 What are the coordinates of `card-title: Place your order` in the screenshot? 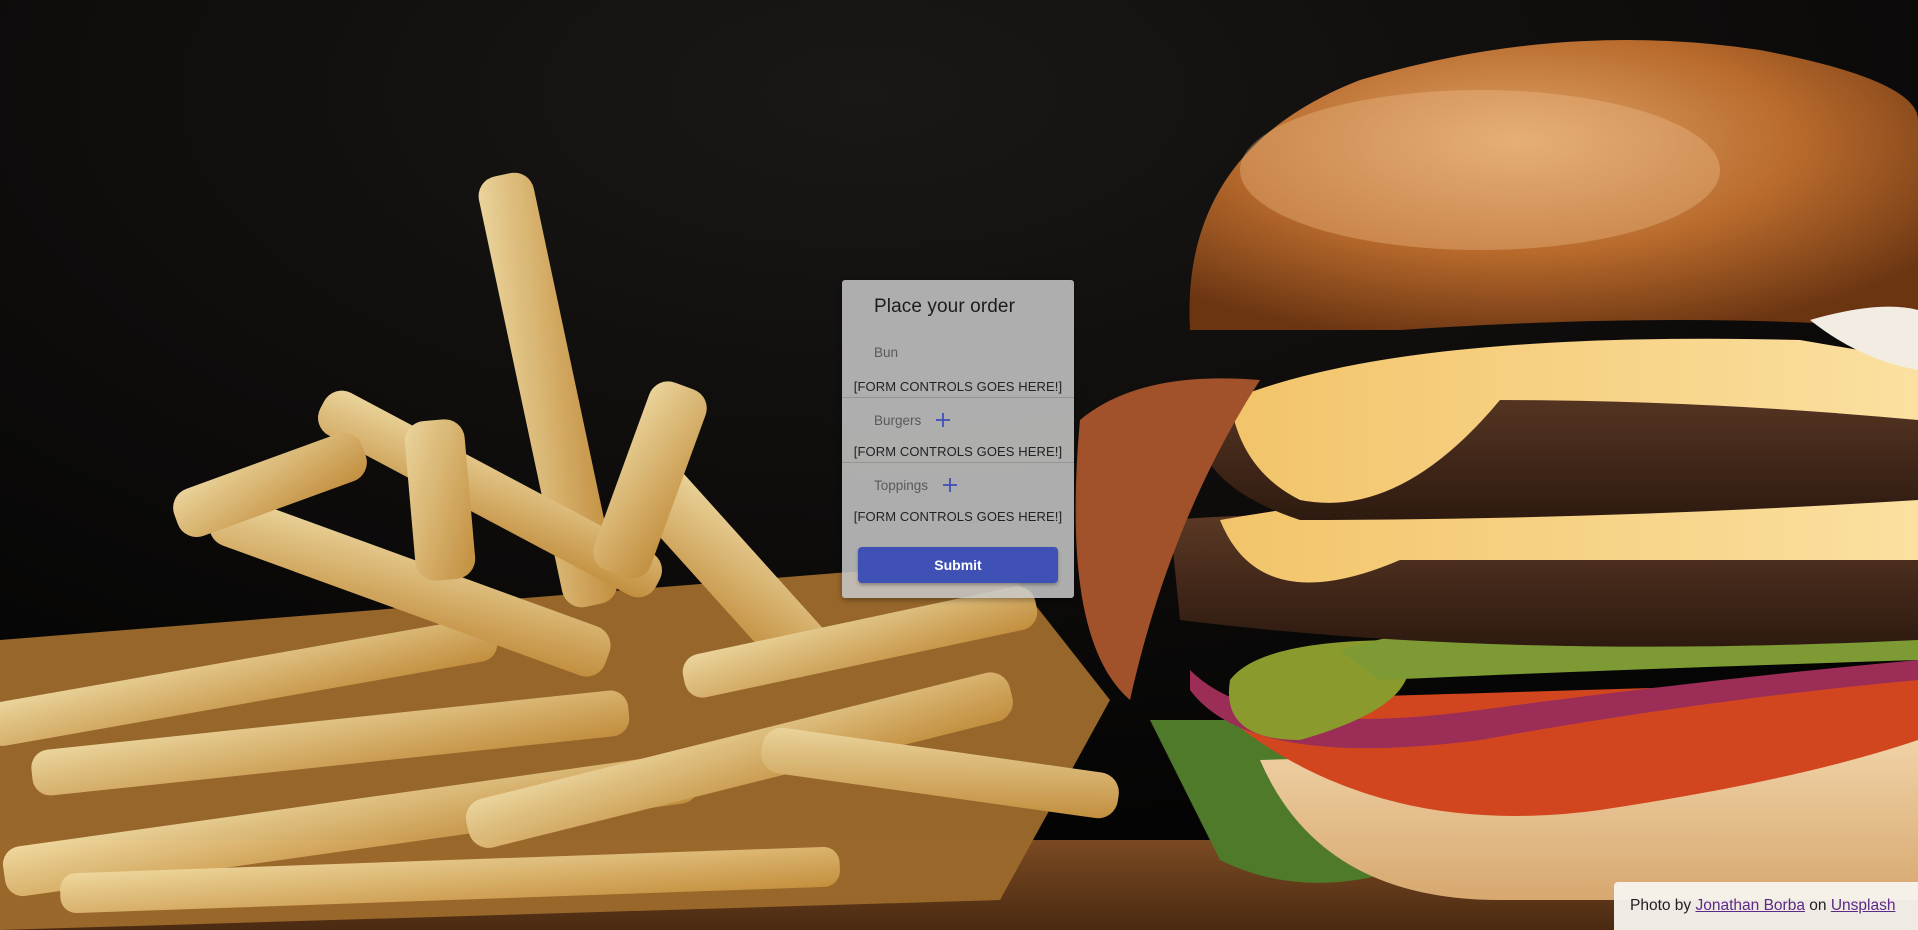 It's located at (945, 306).